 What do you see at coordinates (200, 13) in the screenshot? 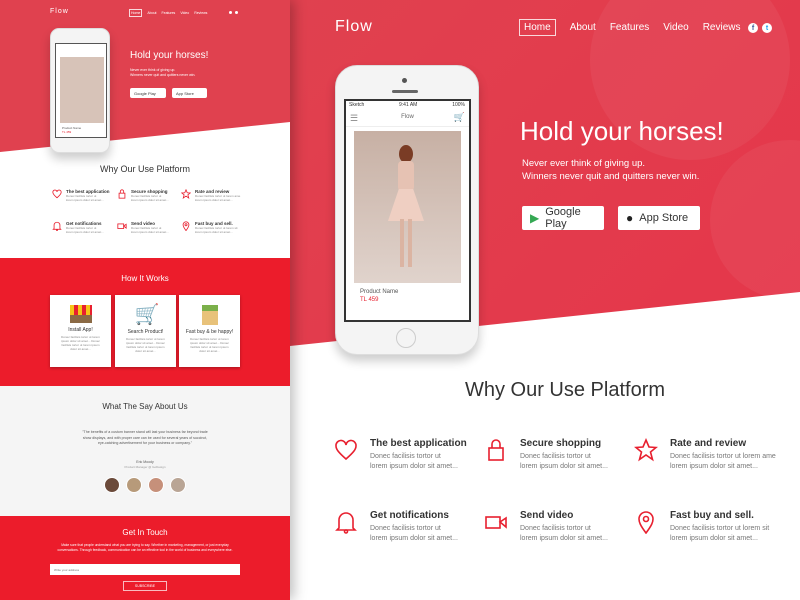
I see `mini-nav-reviews: Reviews` at bounding box center [200, 13].